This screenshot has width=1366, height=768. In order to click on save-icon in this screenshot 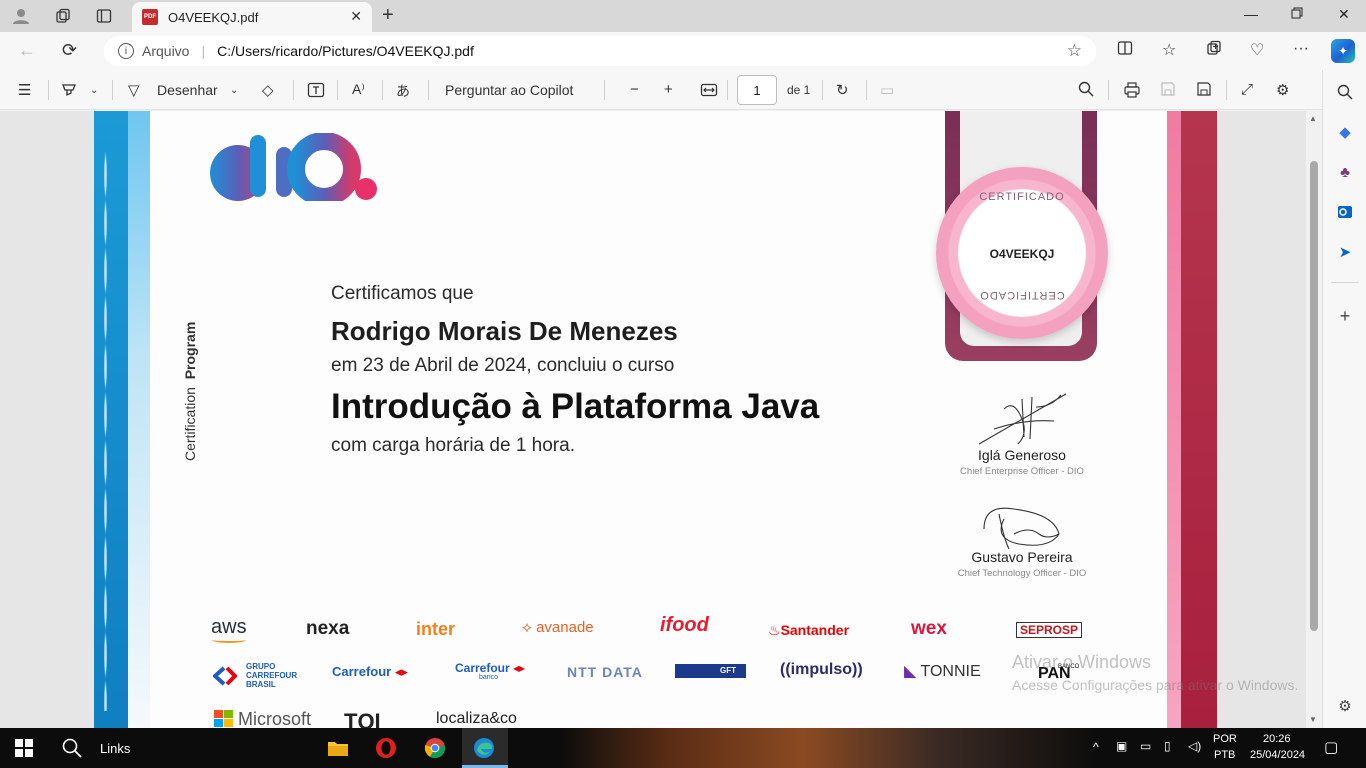, I will do `click(1168, 91)`.